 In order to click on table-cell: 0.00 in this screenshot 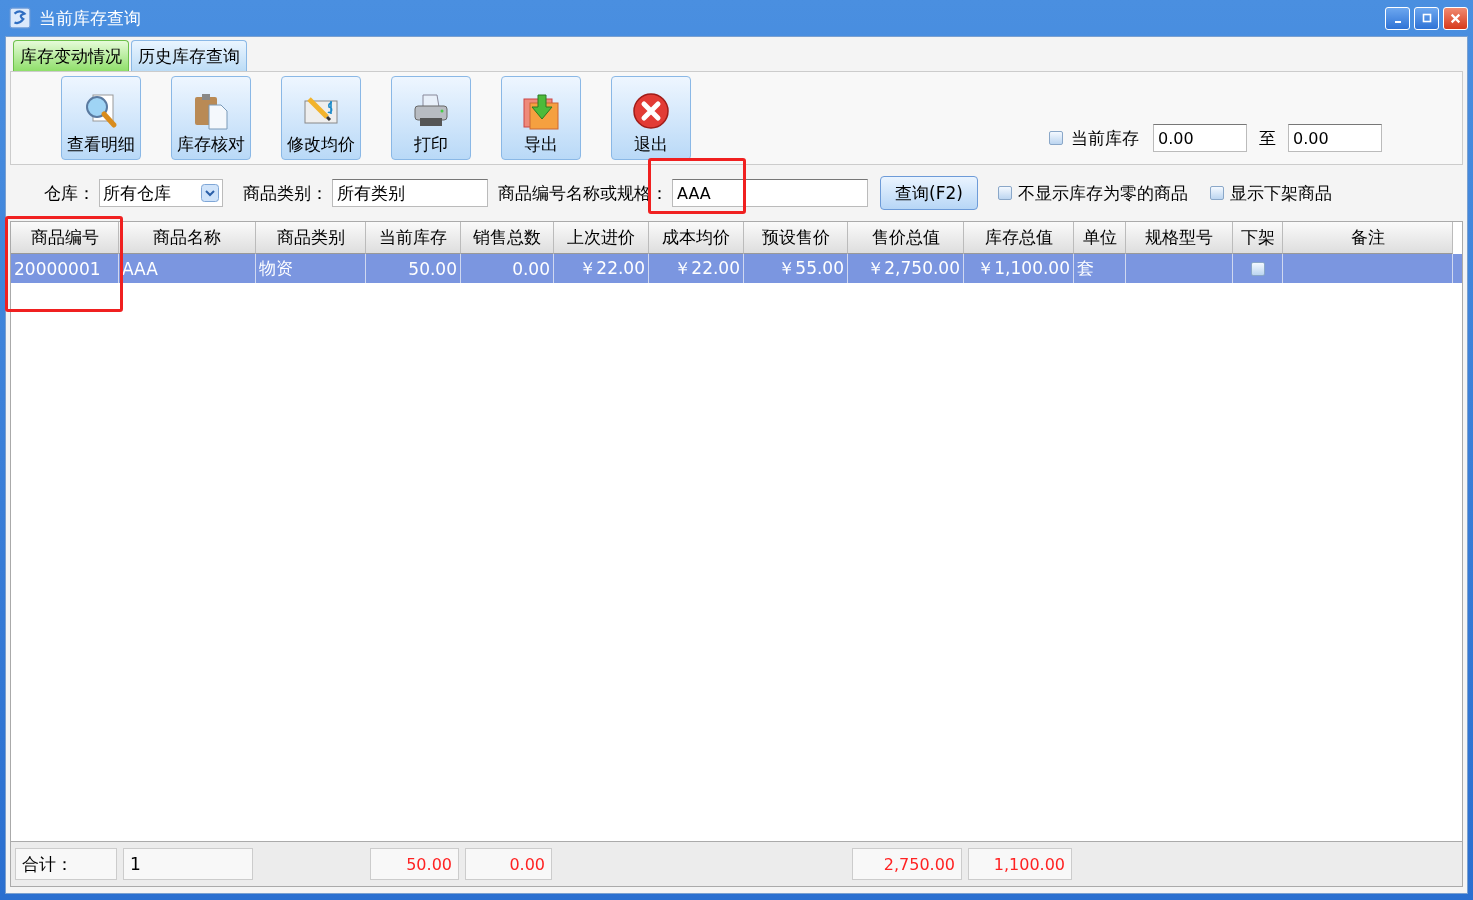, I will do `click(507, 268)`.